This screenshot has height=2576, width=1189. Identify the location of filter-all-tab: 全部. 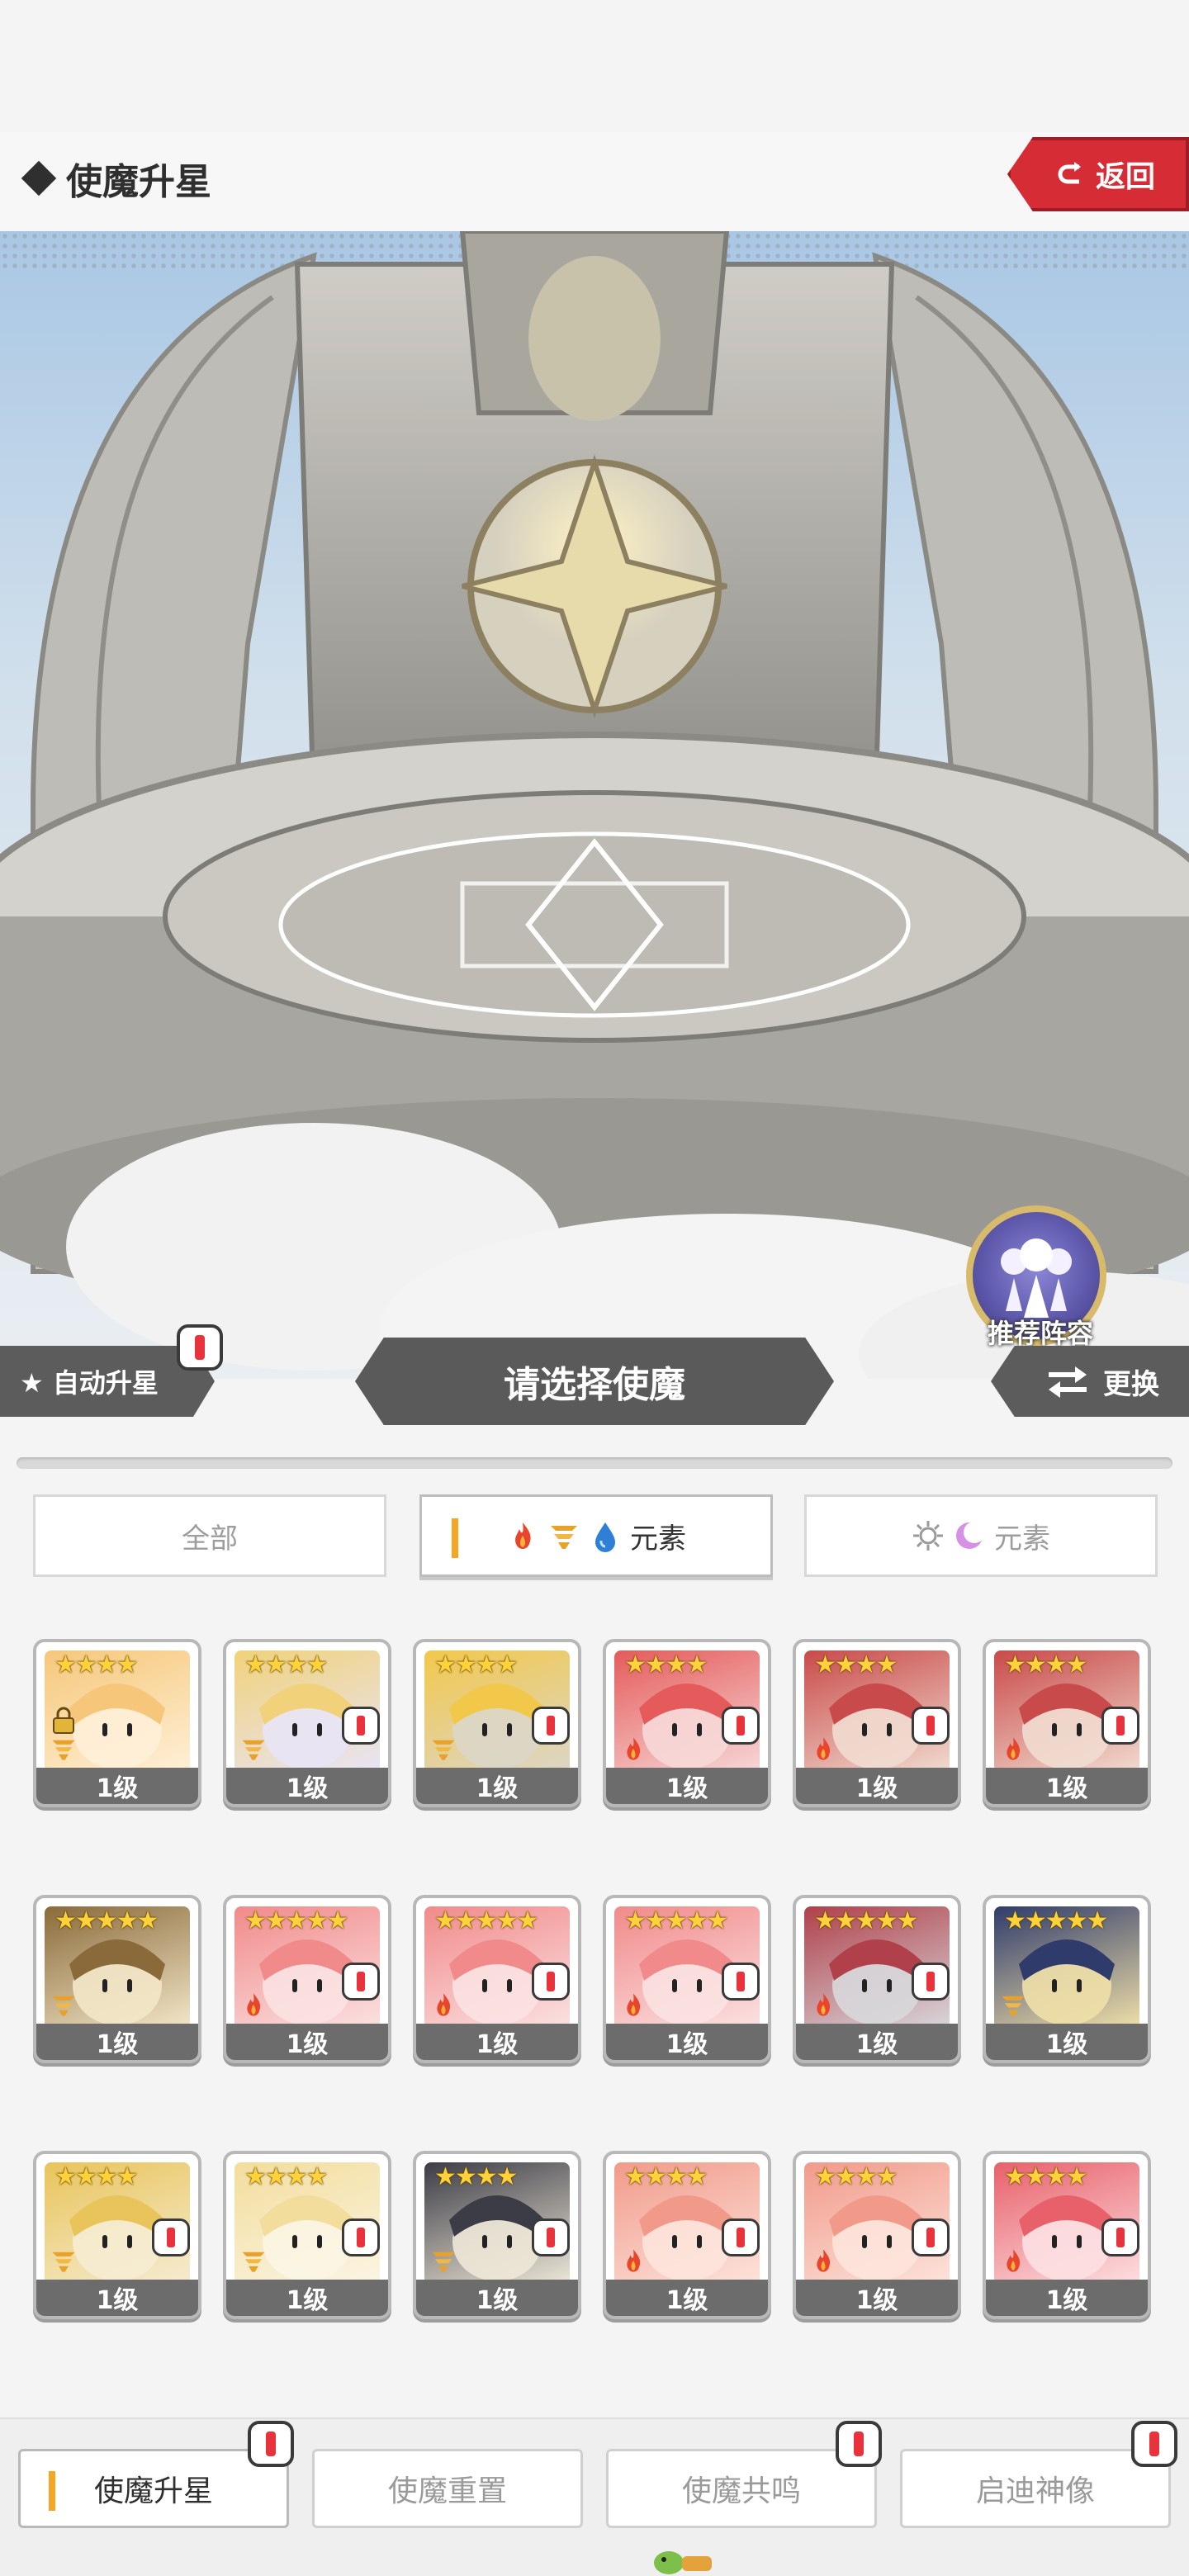
(209, 1535).